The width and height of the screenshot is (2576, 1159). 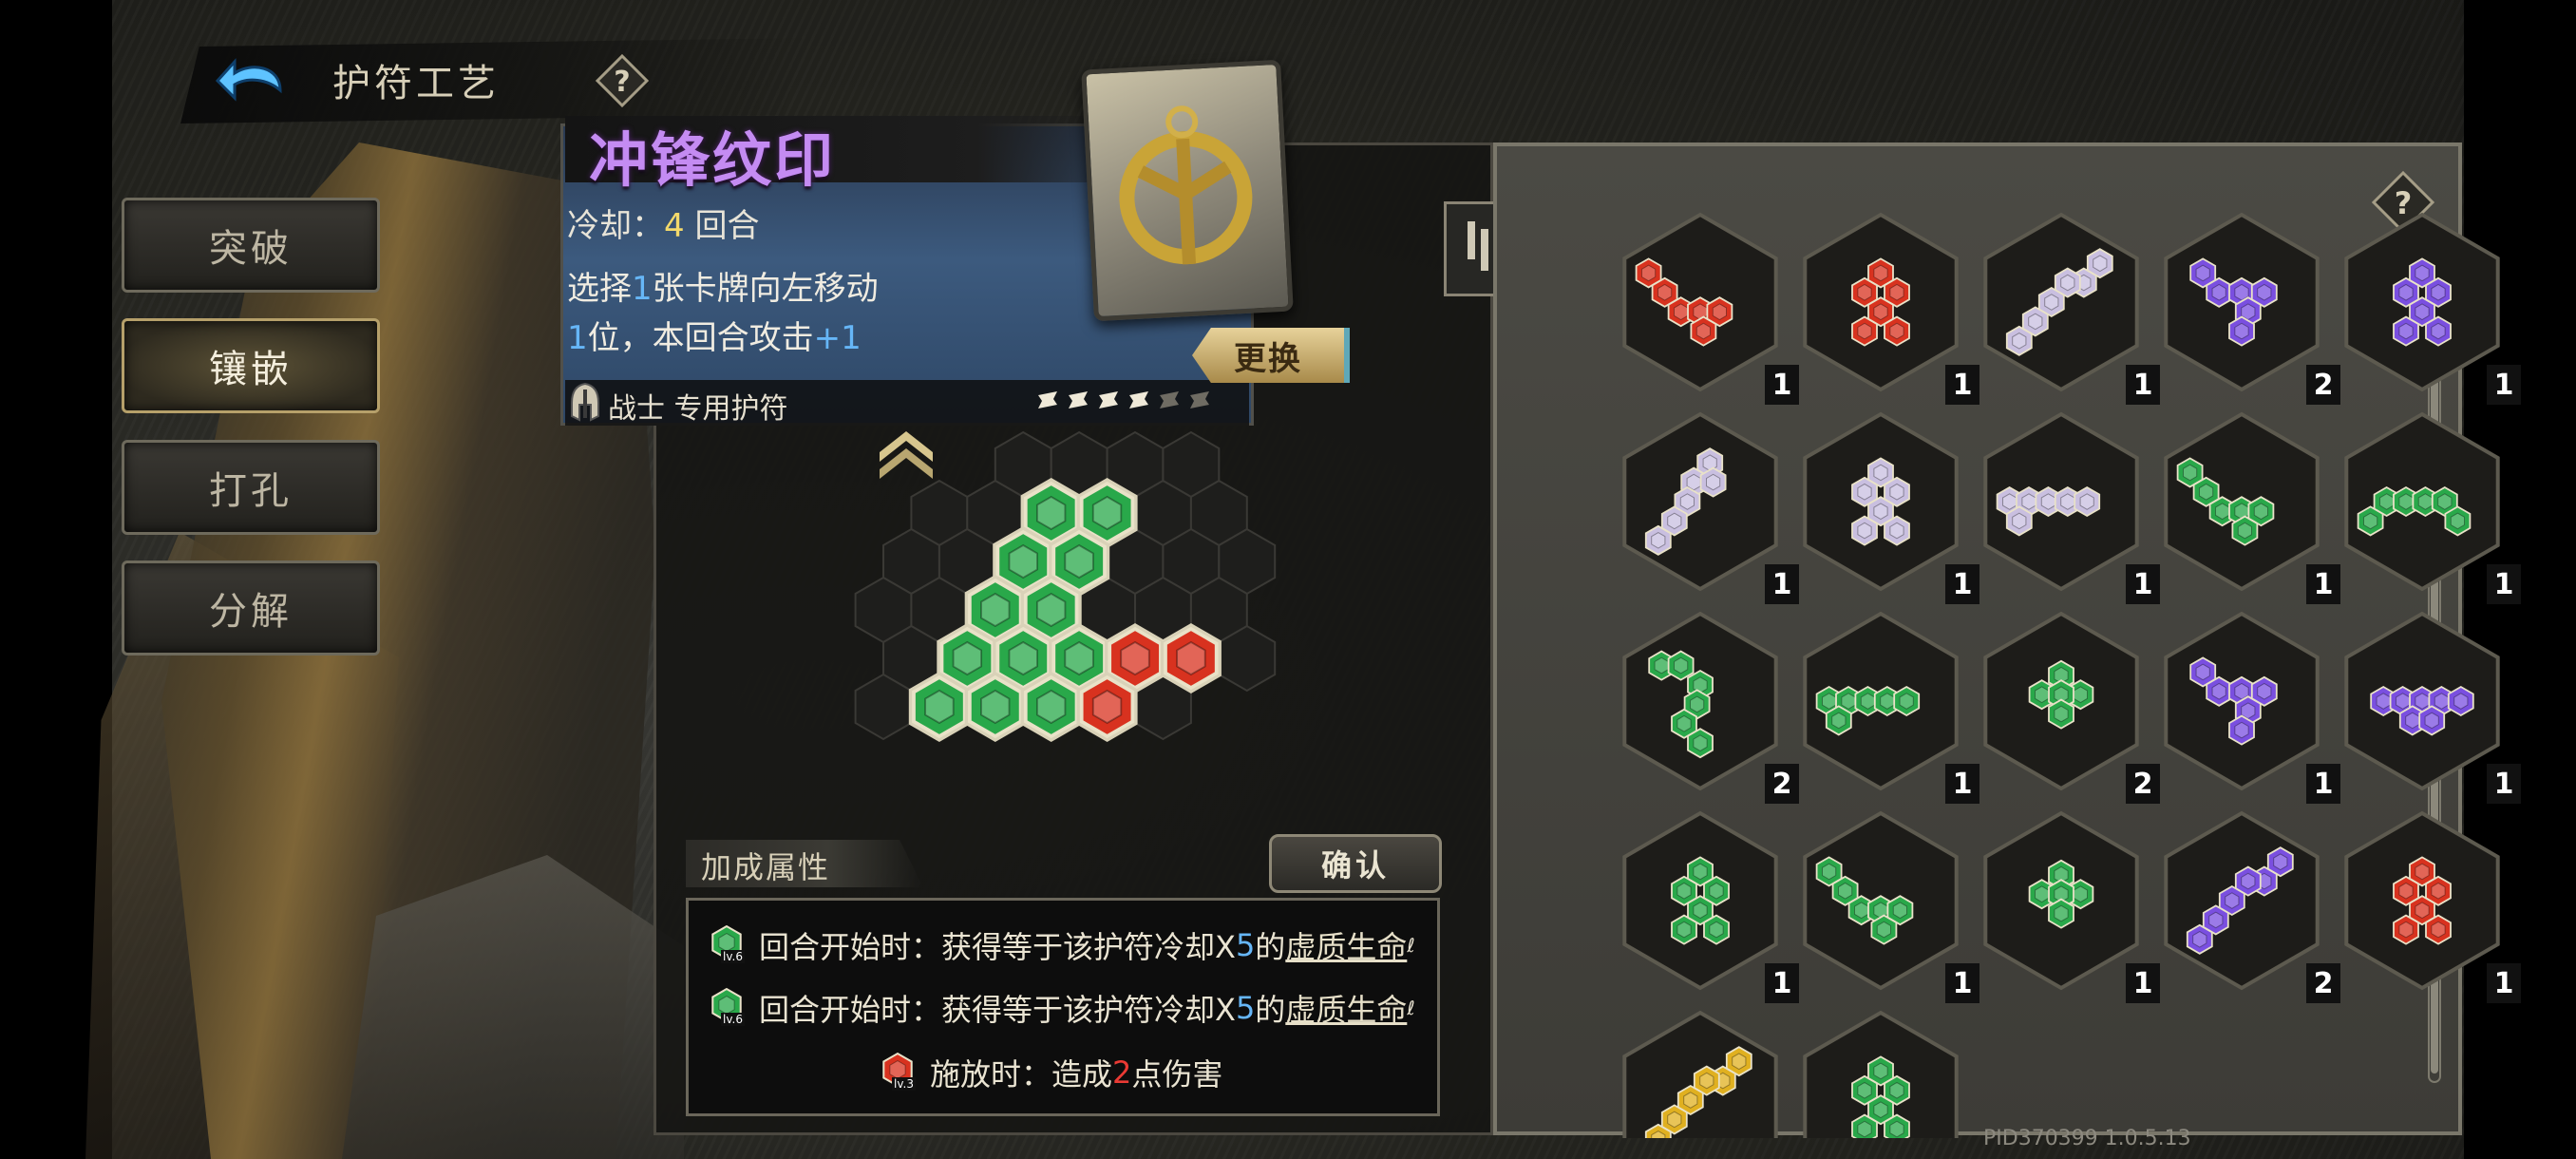 What do you see at coordinates (1355, 863) in the screenshot?
I see `confirm-button: 确认` at bounding box center [1355, 863].